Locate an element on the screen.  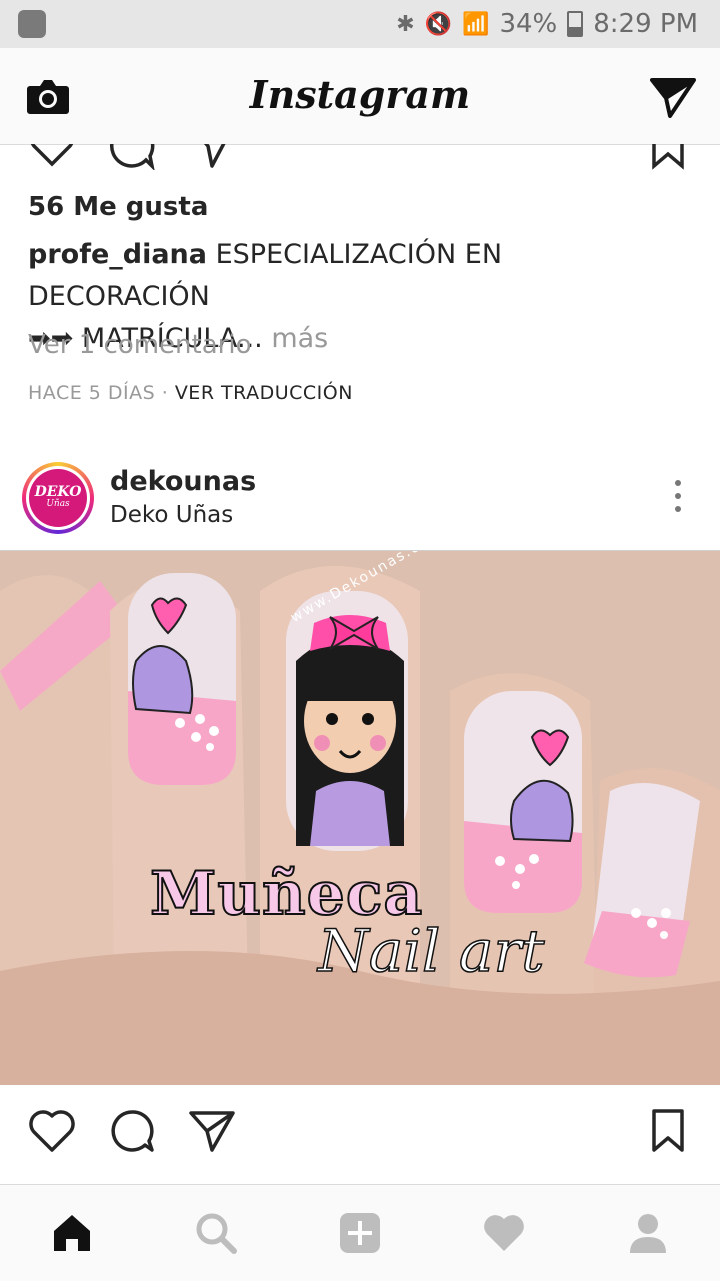
likes-count: 56 Me gusta is located at coordinates (118, 207).